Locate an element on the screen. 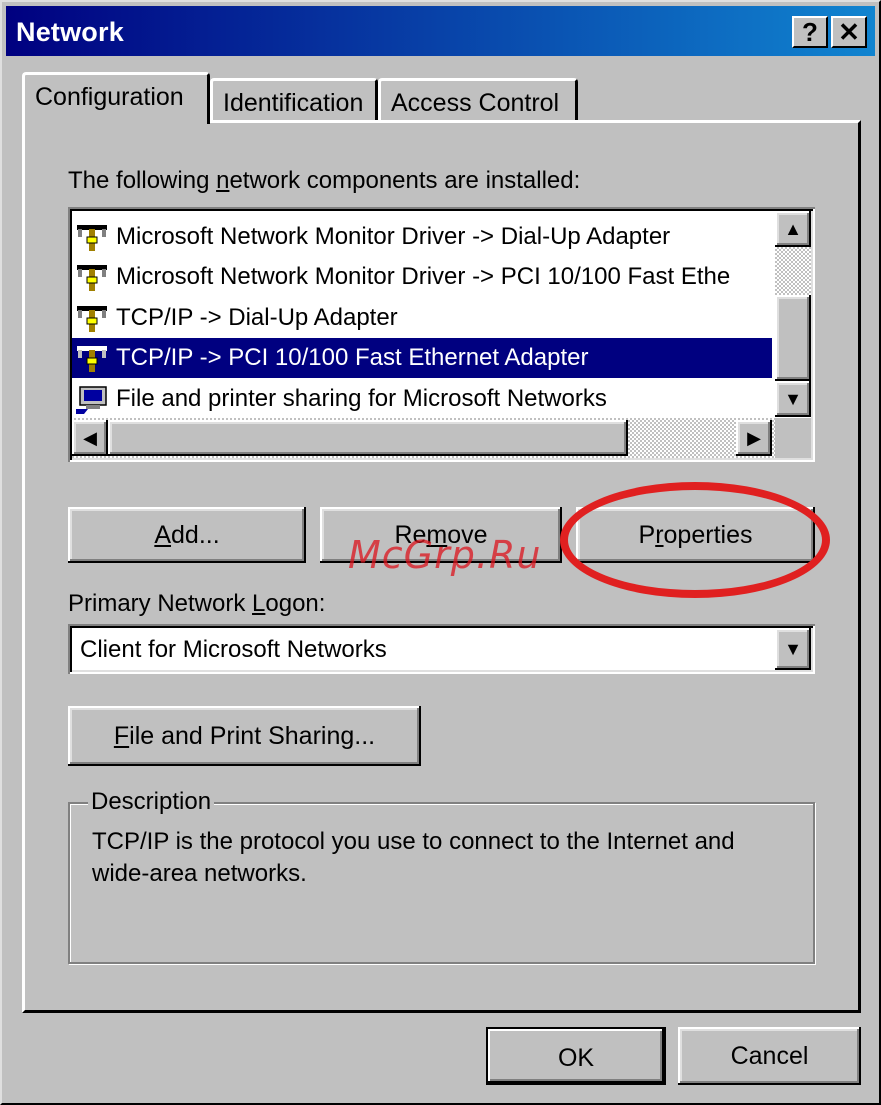 The width and height of the screenshot is (881, 1105). primary-logon-value: Client for Microsoft Networks is located at coordinates (233, 649).